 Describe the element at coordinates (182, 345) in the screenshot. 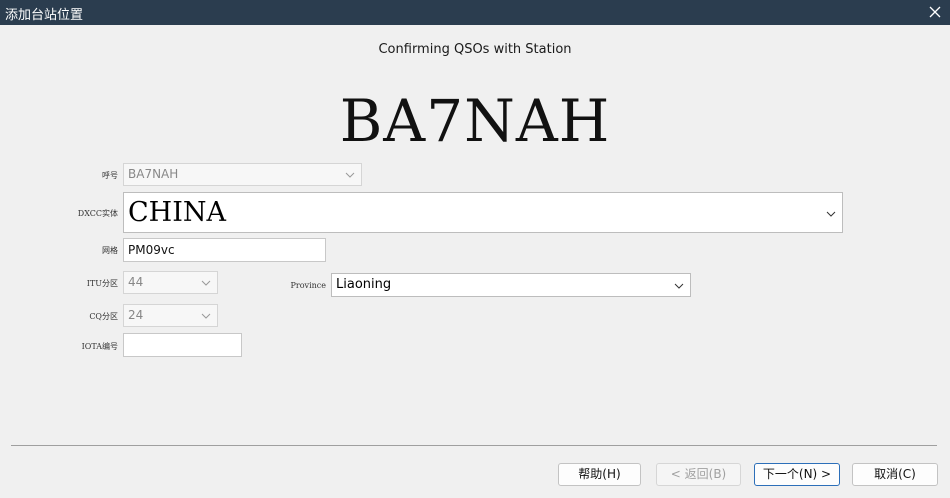

I see `iota-input` at that location.